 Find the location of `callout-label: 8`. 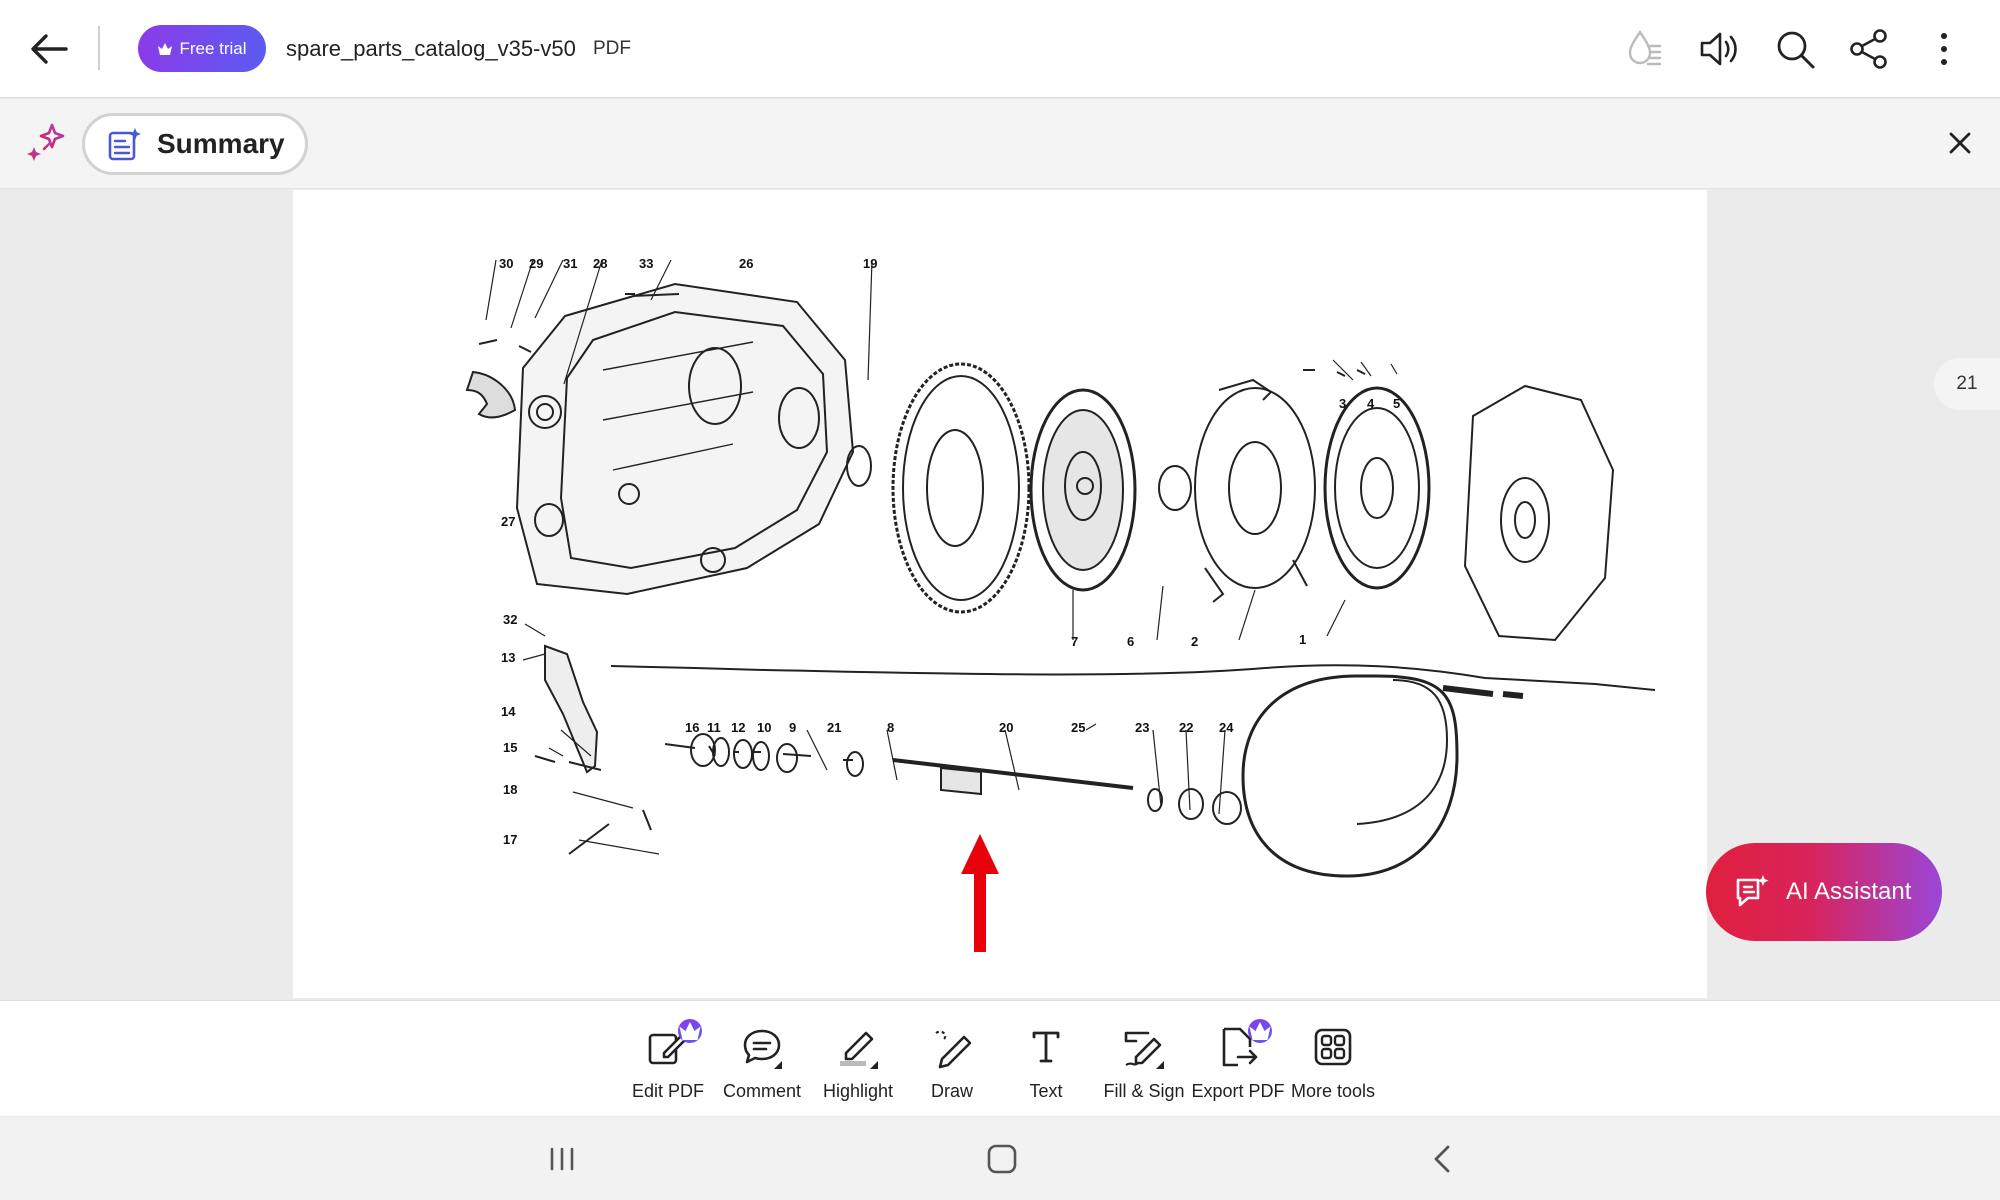

callout-label: 8 is located at coordinates (890, 727).